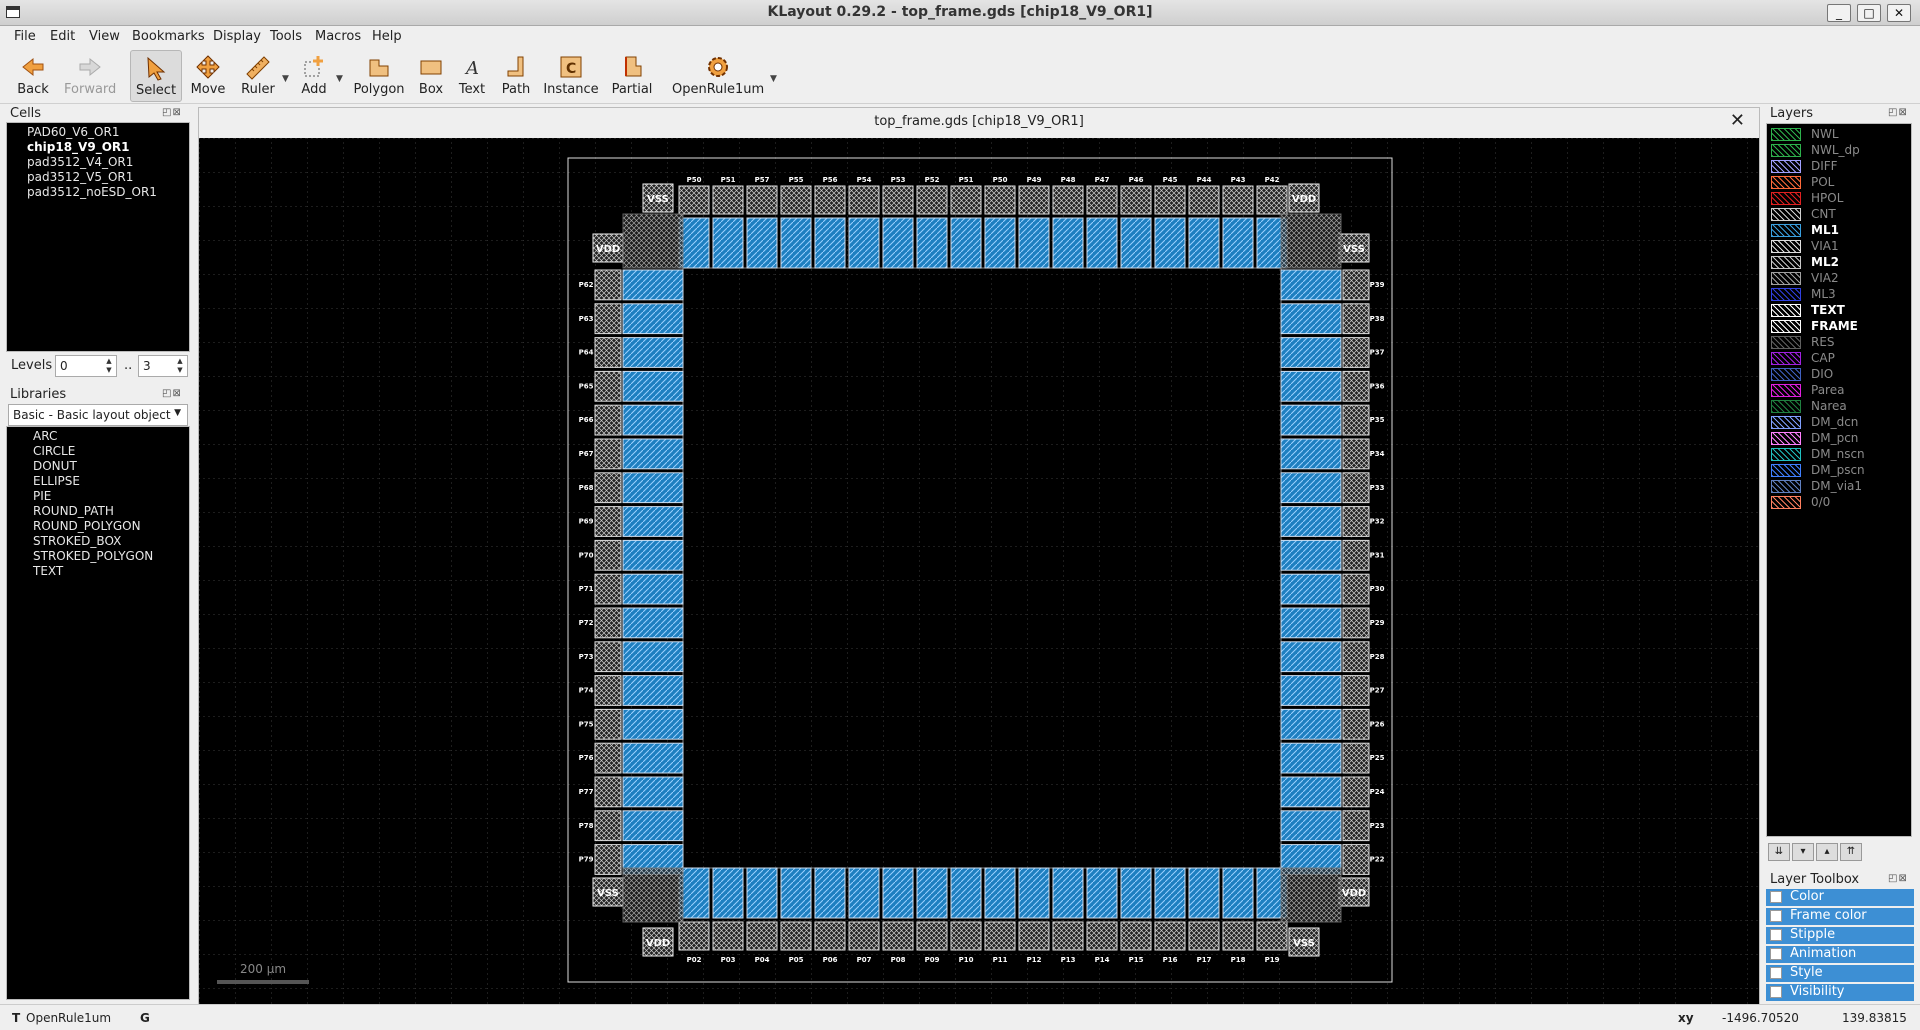  What do you see at coordinates (92, 192) in the screenshot?
I see `cell-item: pad3512_noESD_OR1` at bounding box center [92, 192].